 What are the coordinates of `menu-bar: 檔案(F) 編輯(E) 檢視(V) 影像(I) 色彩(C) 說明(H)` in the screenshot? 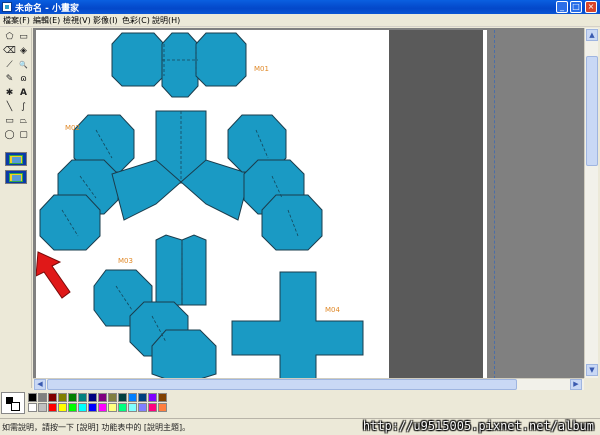 It's located at (300, 20).